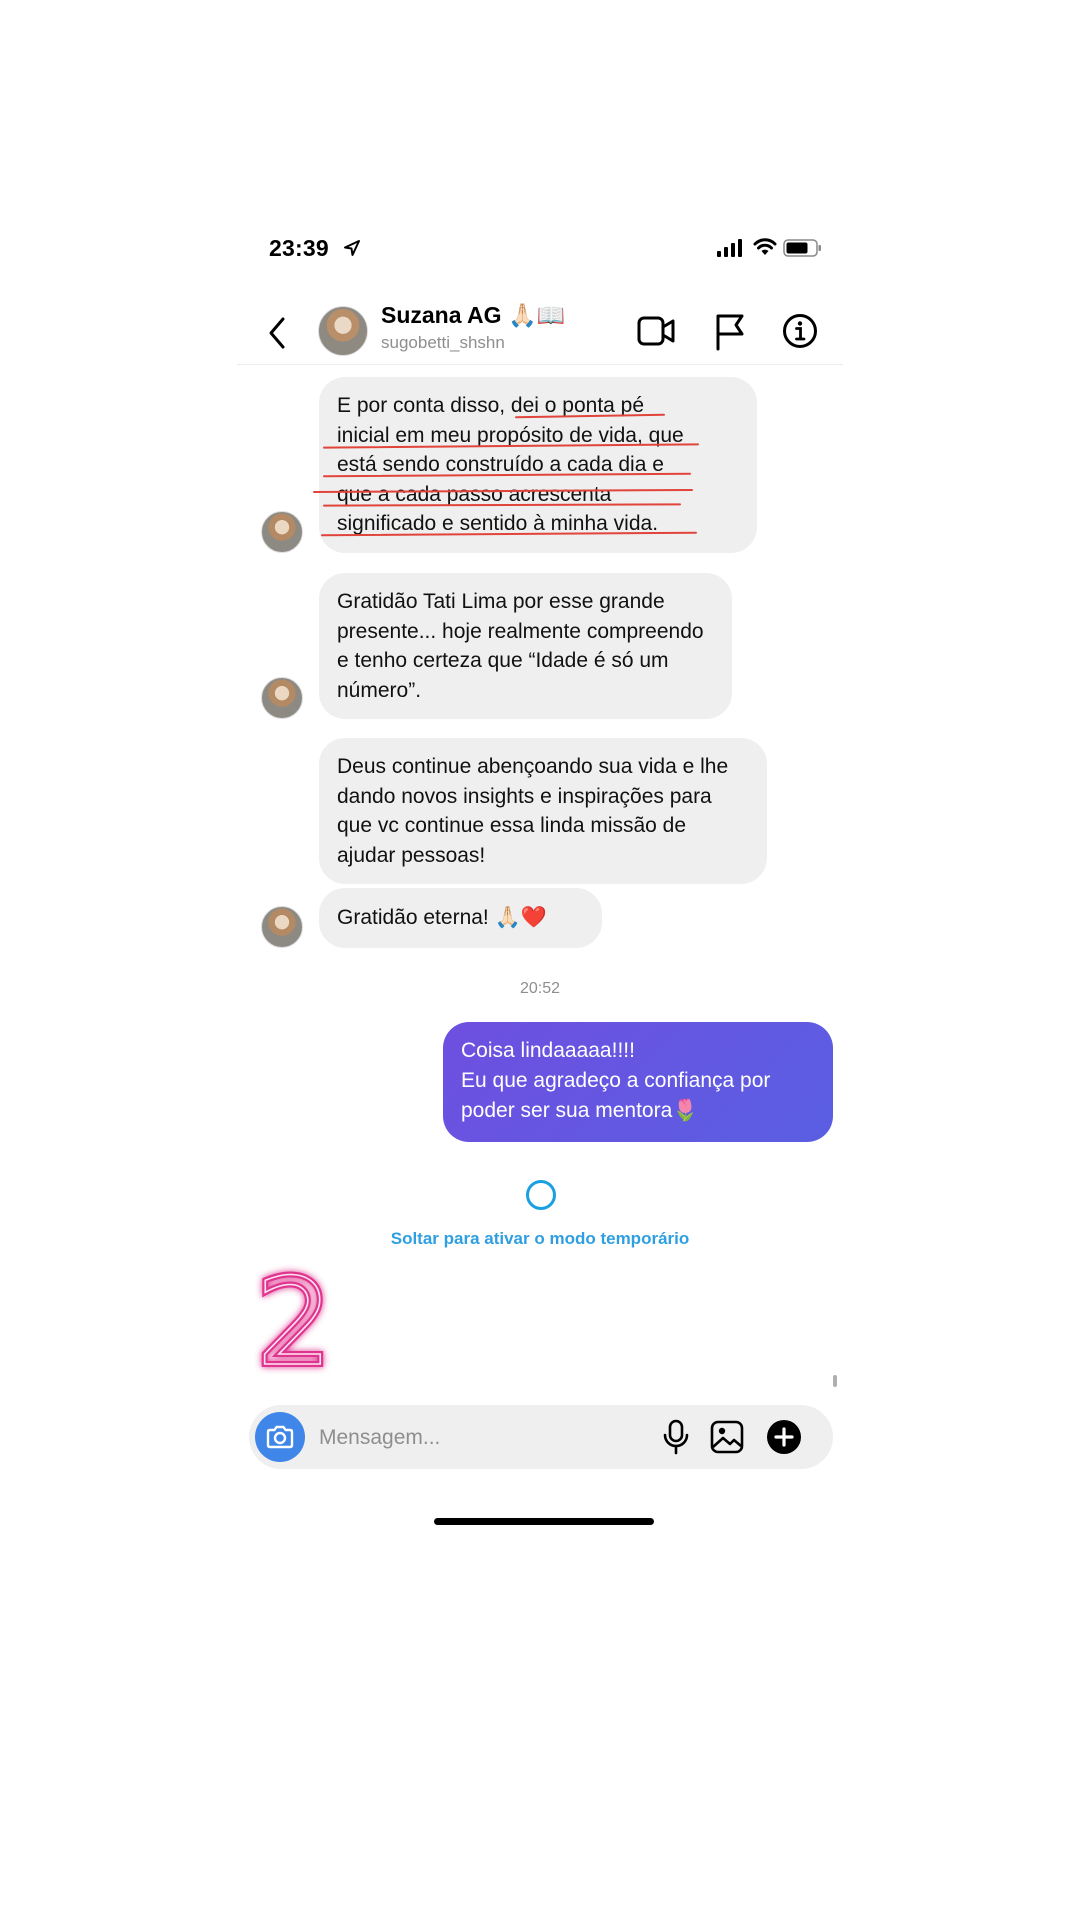 This screenshot has width=1080, height=1920. What do you see at coordinates (800, 331) in the screenshot?
I see `info-icon` at bounding box center [800, 331].